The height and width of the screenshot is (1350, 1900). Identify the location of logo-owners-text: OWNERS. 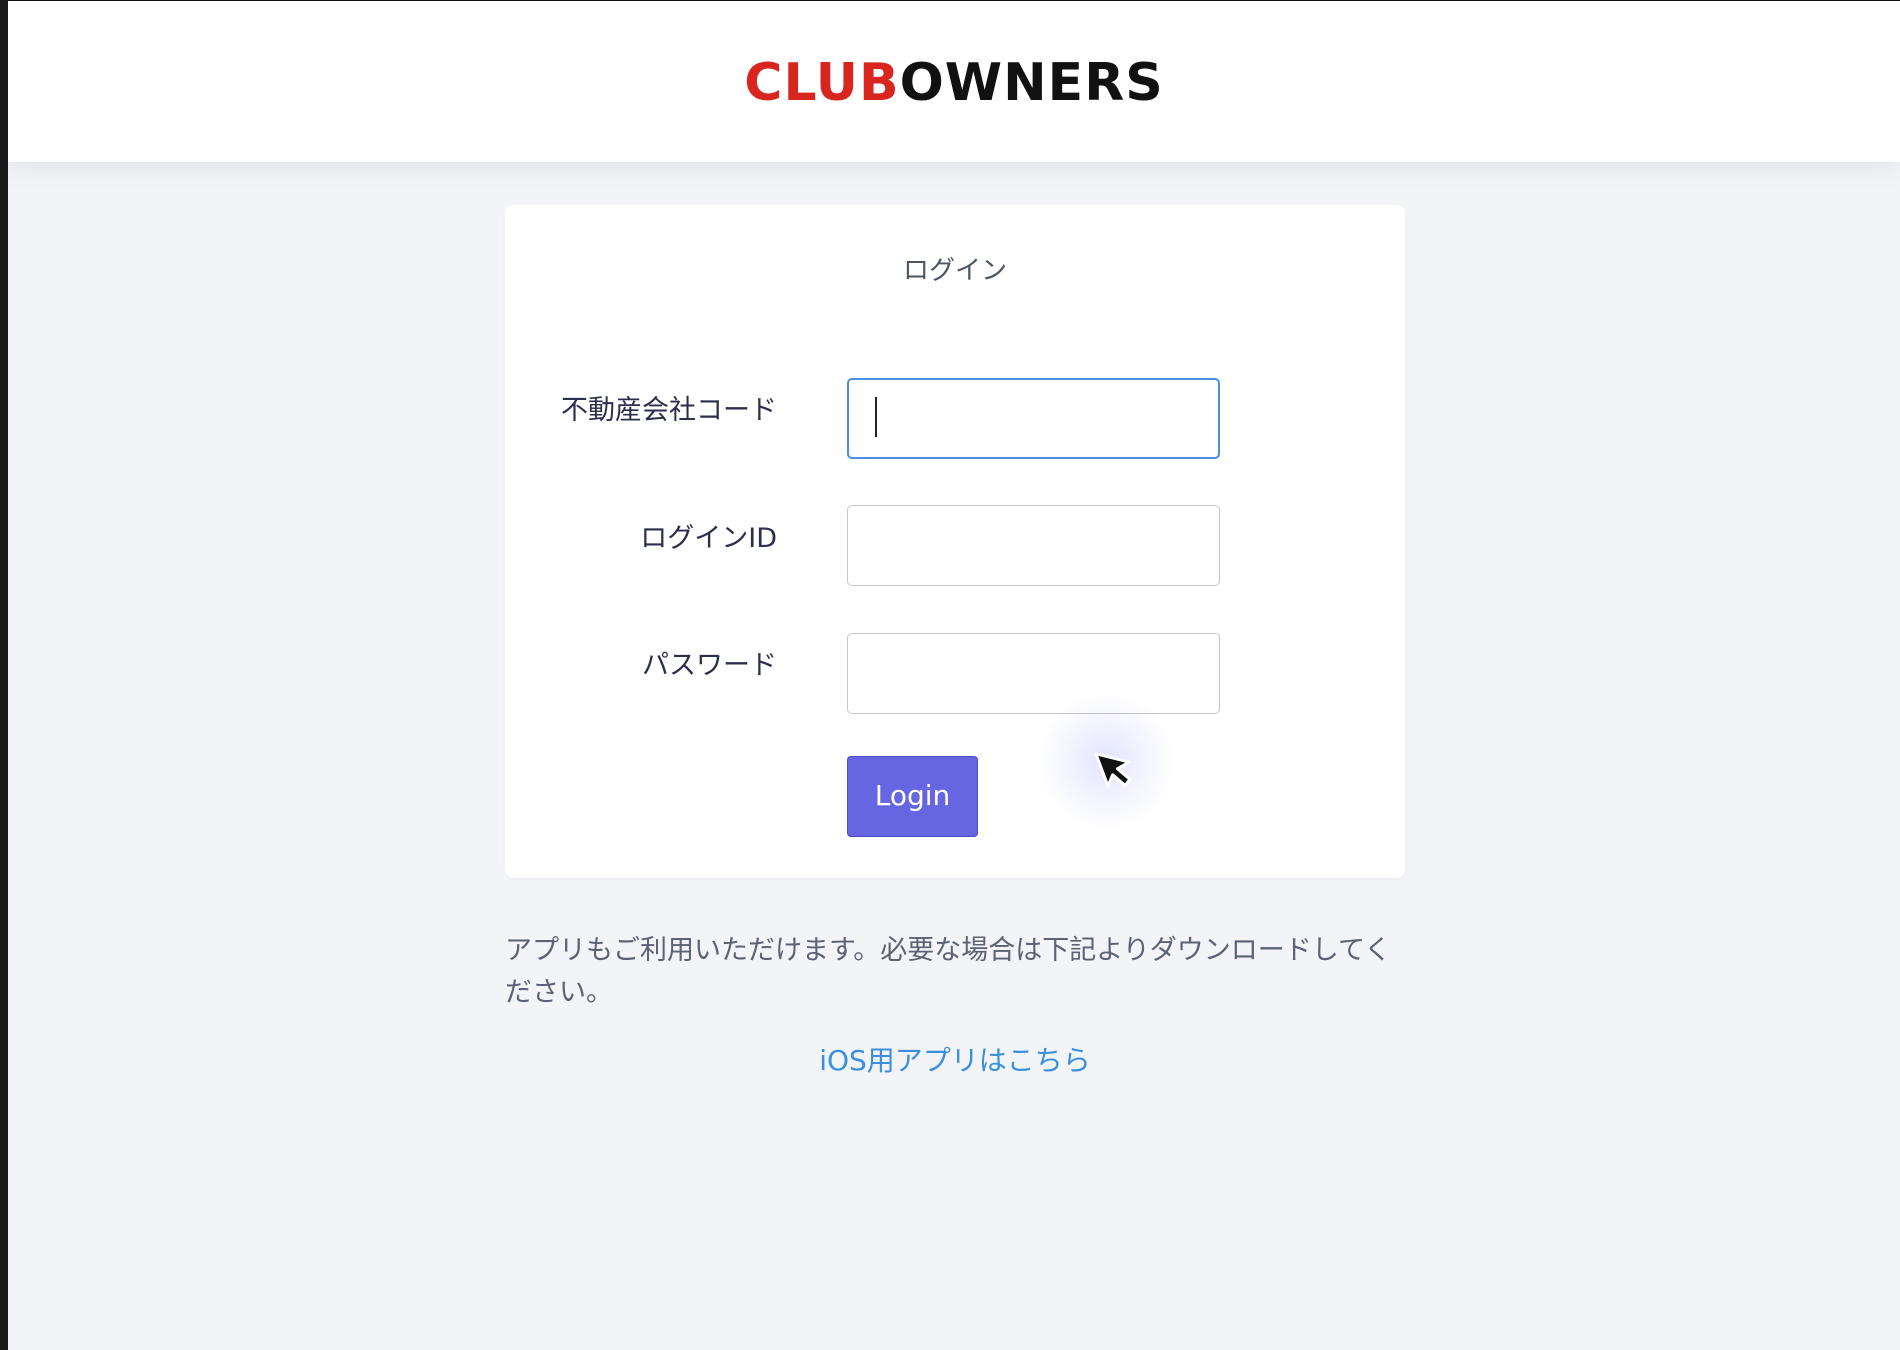
(1031, 83).